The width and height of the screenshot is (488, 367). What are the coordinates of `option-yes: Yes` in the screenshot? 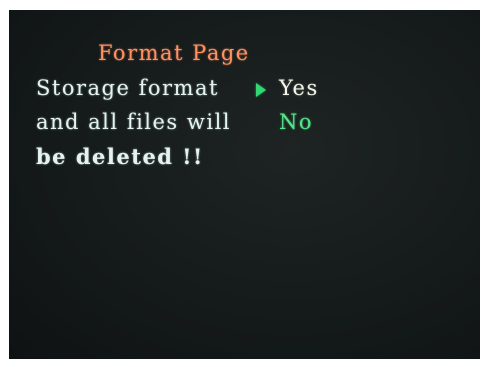 It's located at (299, 88).